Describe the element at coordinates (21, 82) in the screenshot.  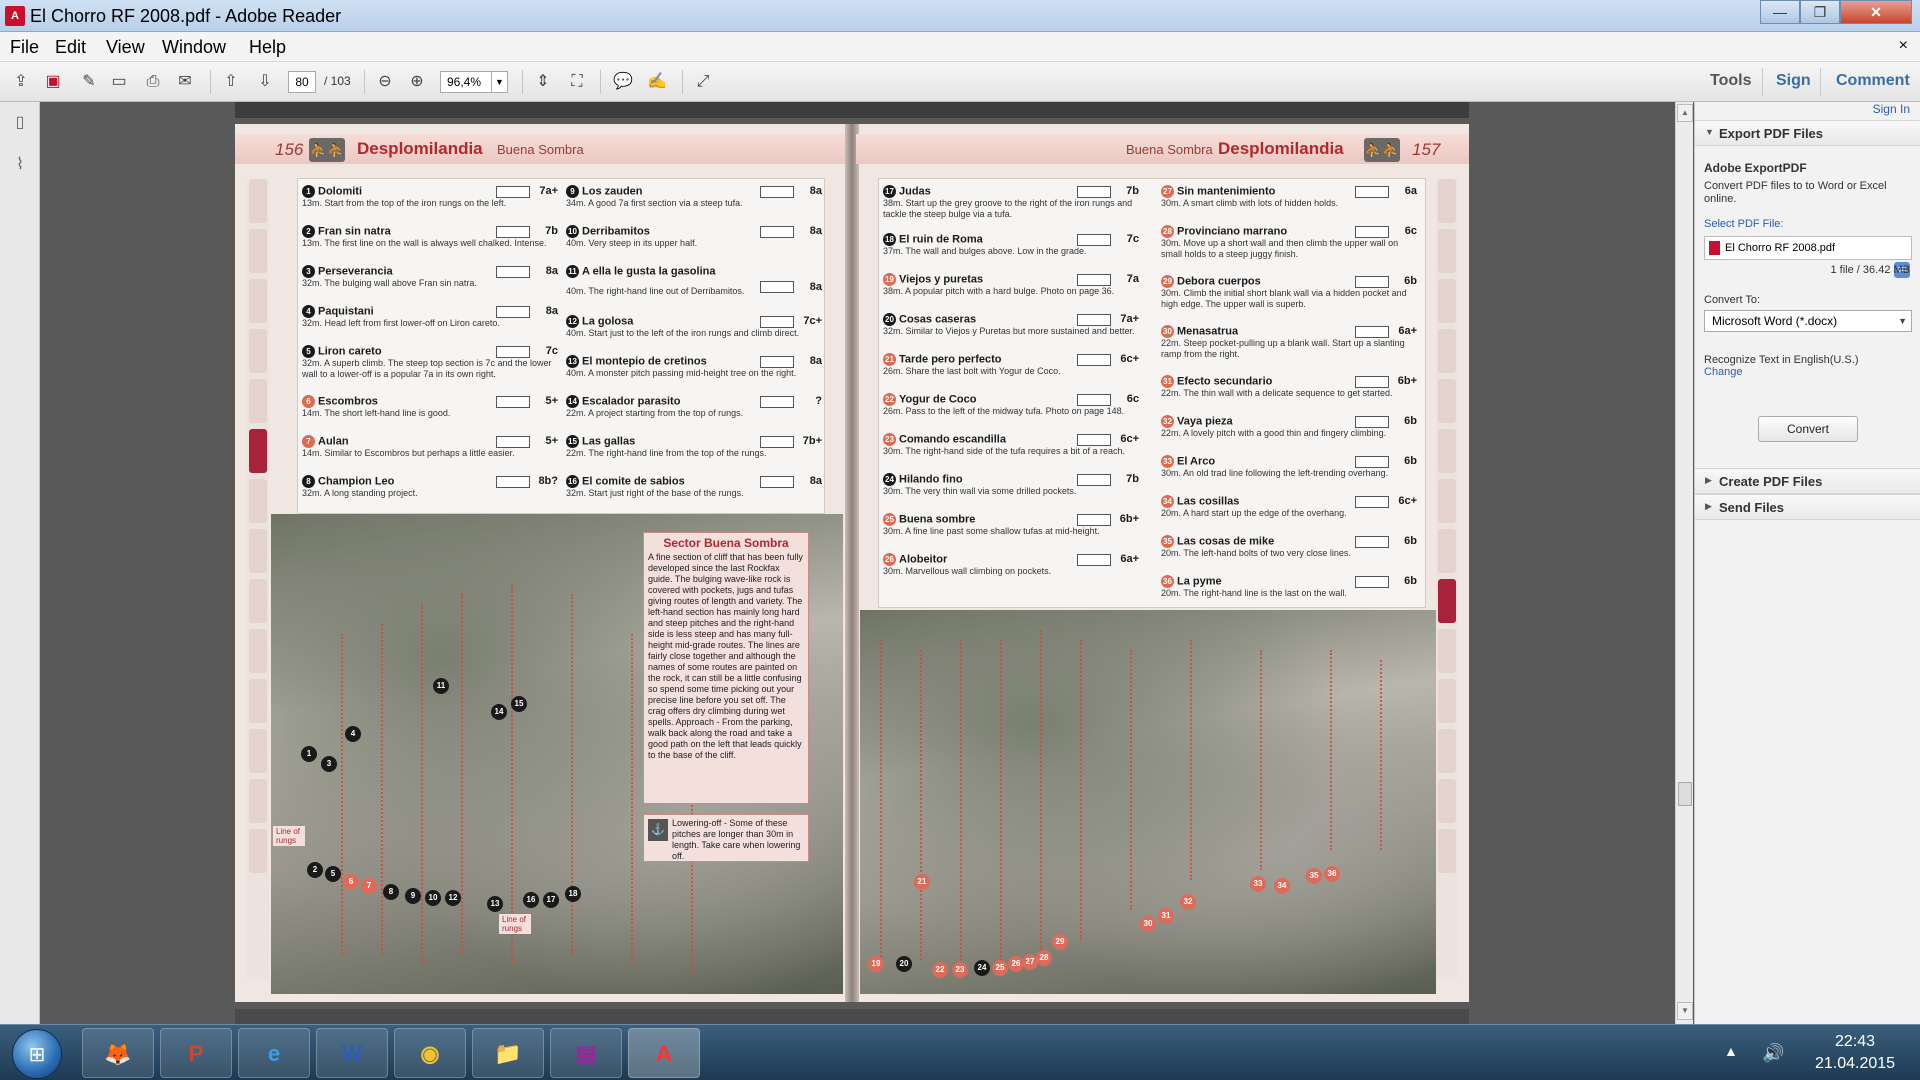
I see `create-pdf-icon: ⇪` at that location.